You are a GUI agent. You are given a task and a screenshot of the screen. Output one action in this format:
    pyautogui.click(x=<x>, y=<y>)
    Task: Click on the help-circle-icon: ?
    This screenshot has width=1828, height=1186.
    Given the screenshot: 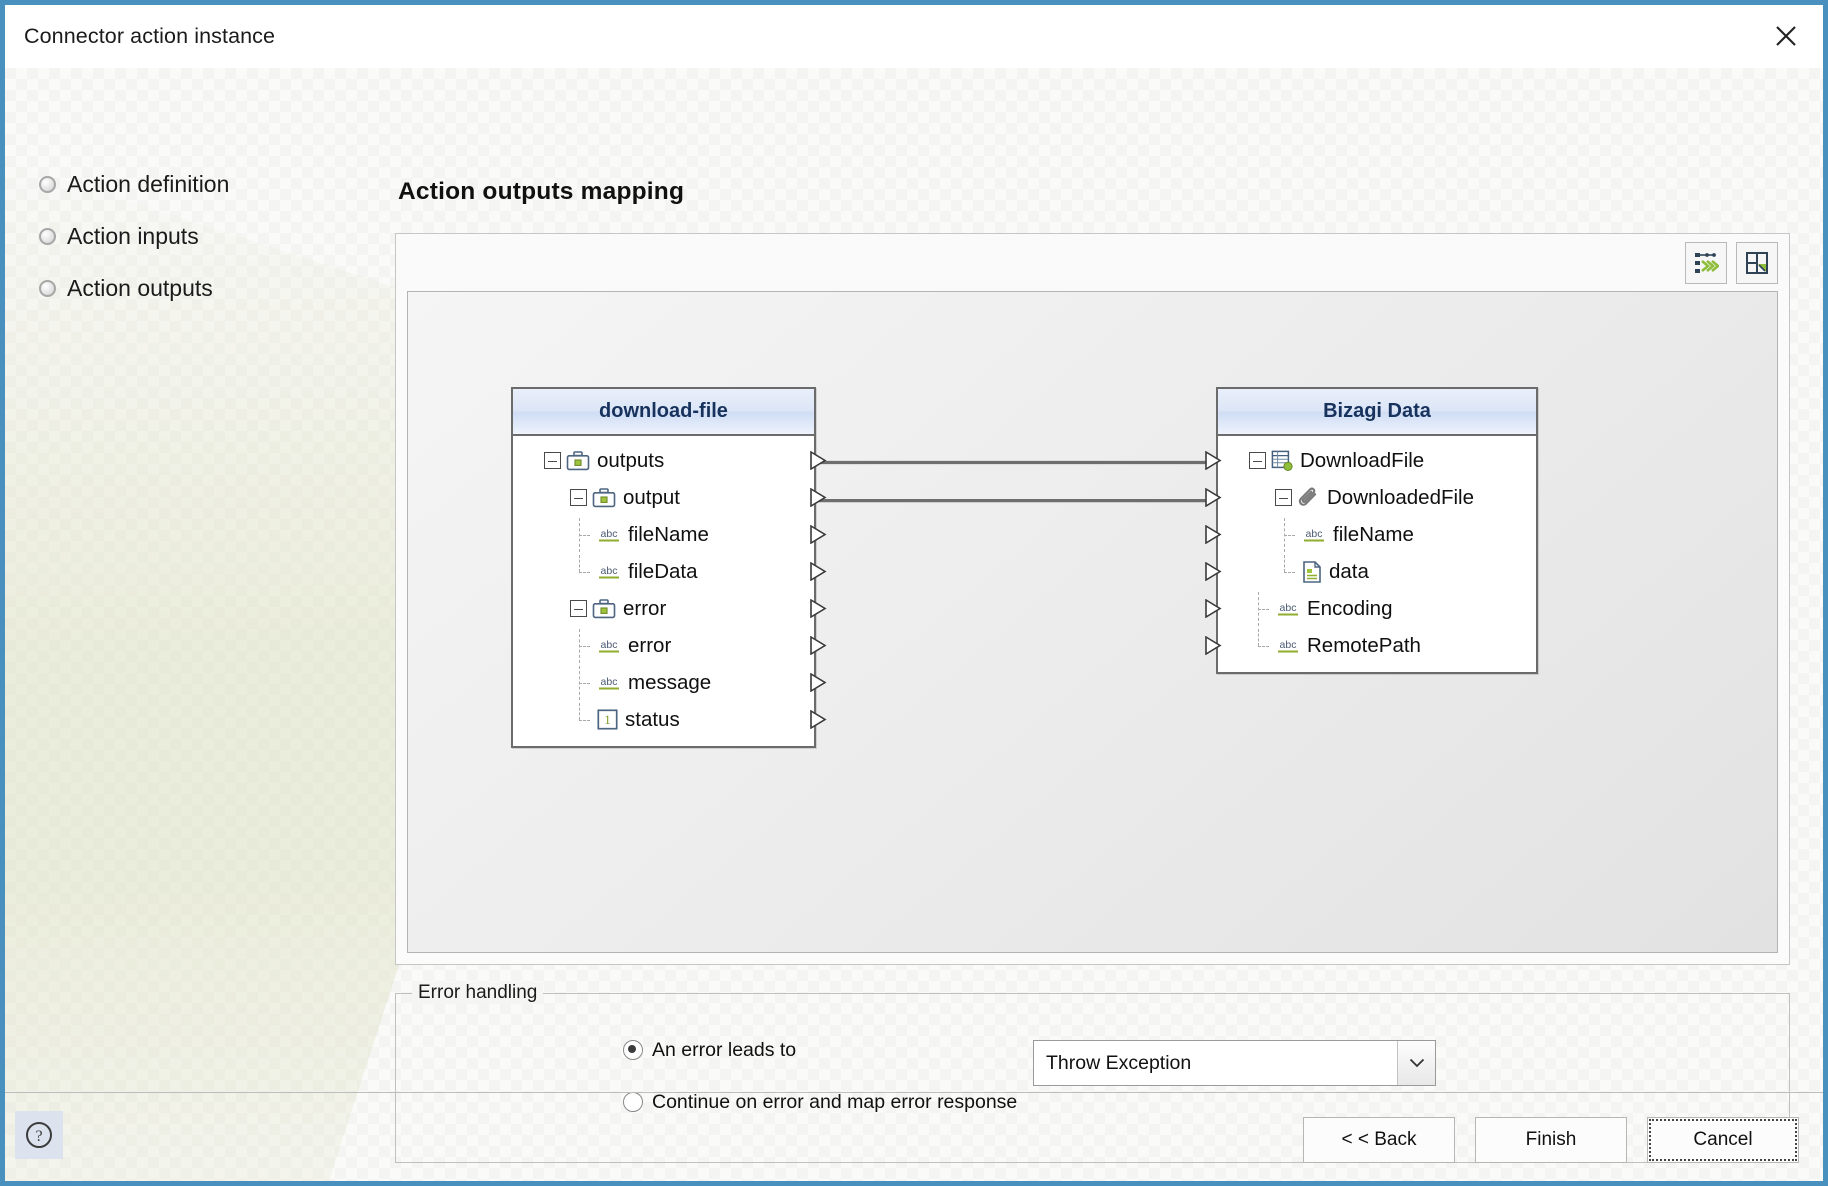 What is the action you would take?
    pyautogui.click(x=39, y=1135)
    